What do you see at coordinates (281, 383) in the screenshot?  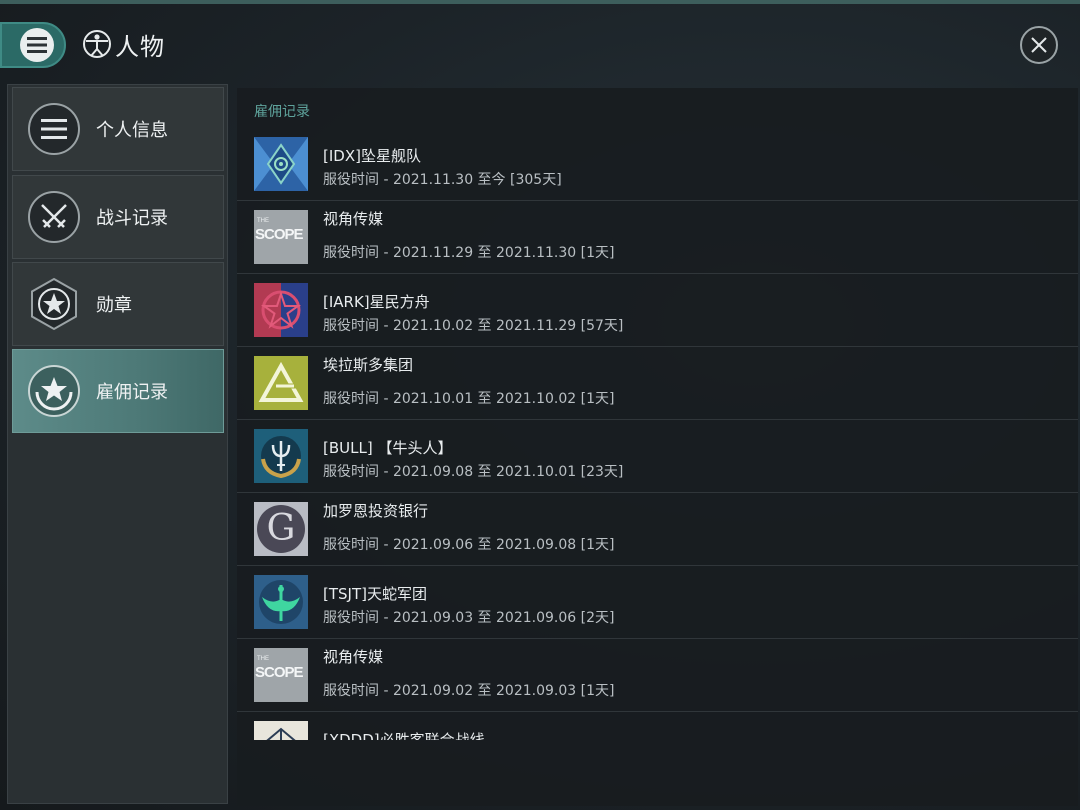 I see `arasaka-logo` at bounding box center [281, 383].